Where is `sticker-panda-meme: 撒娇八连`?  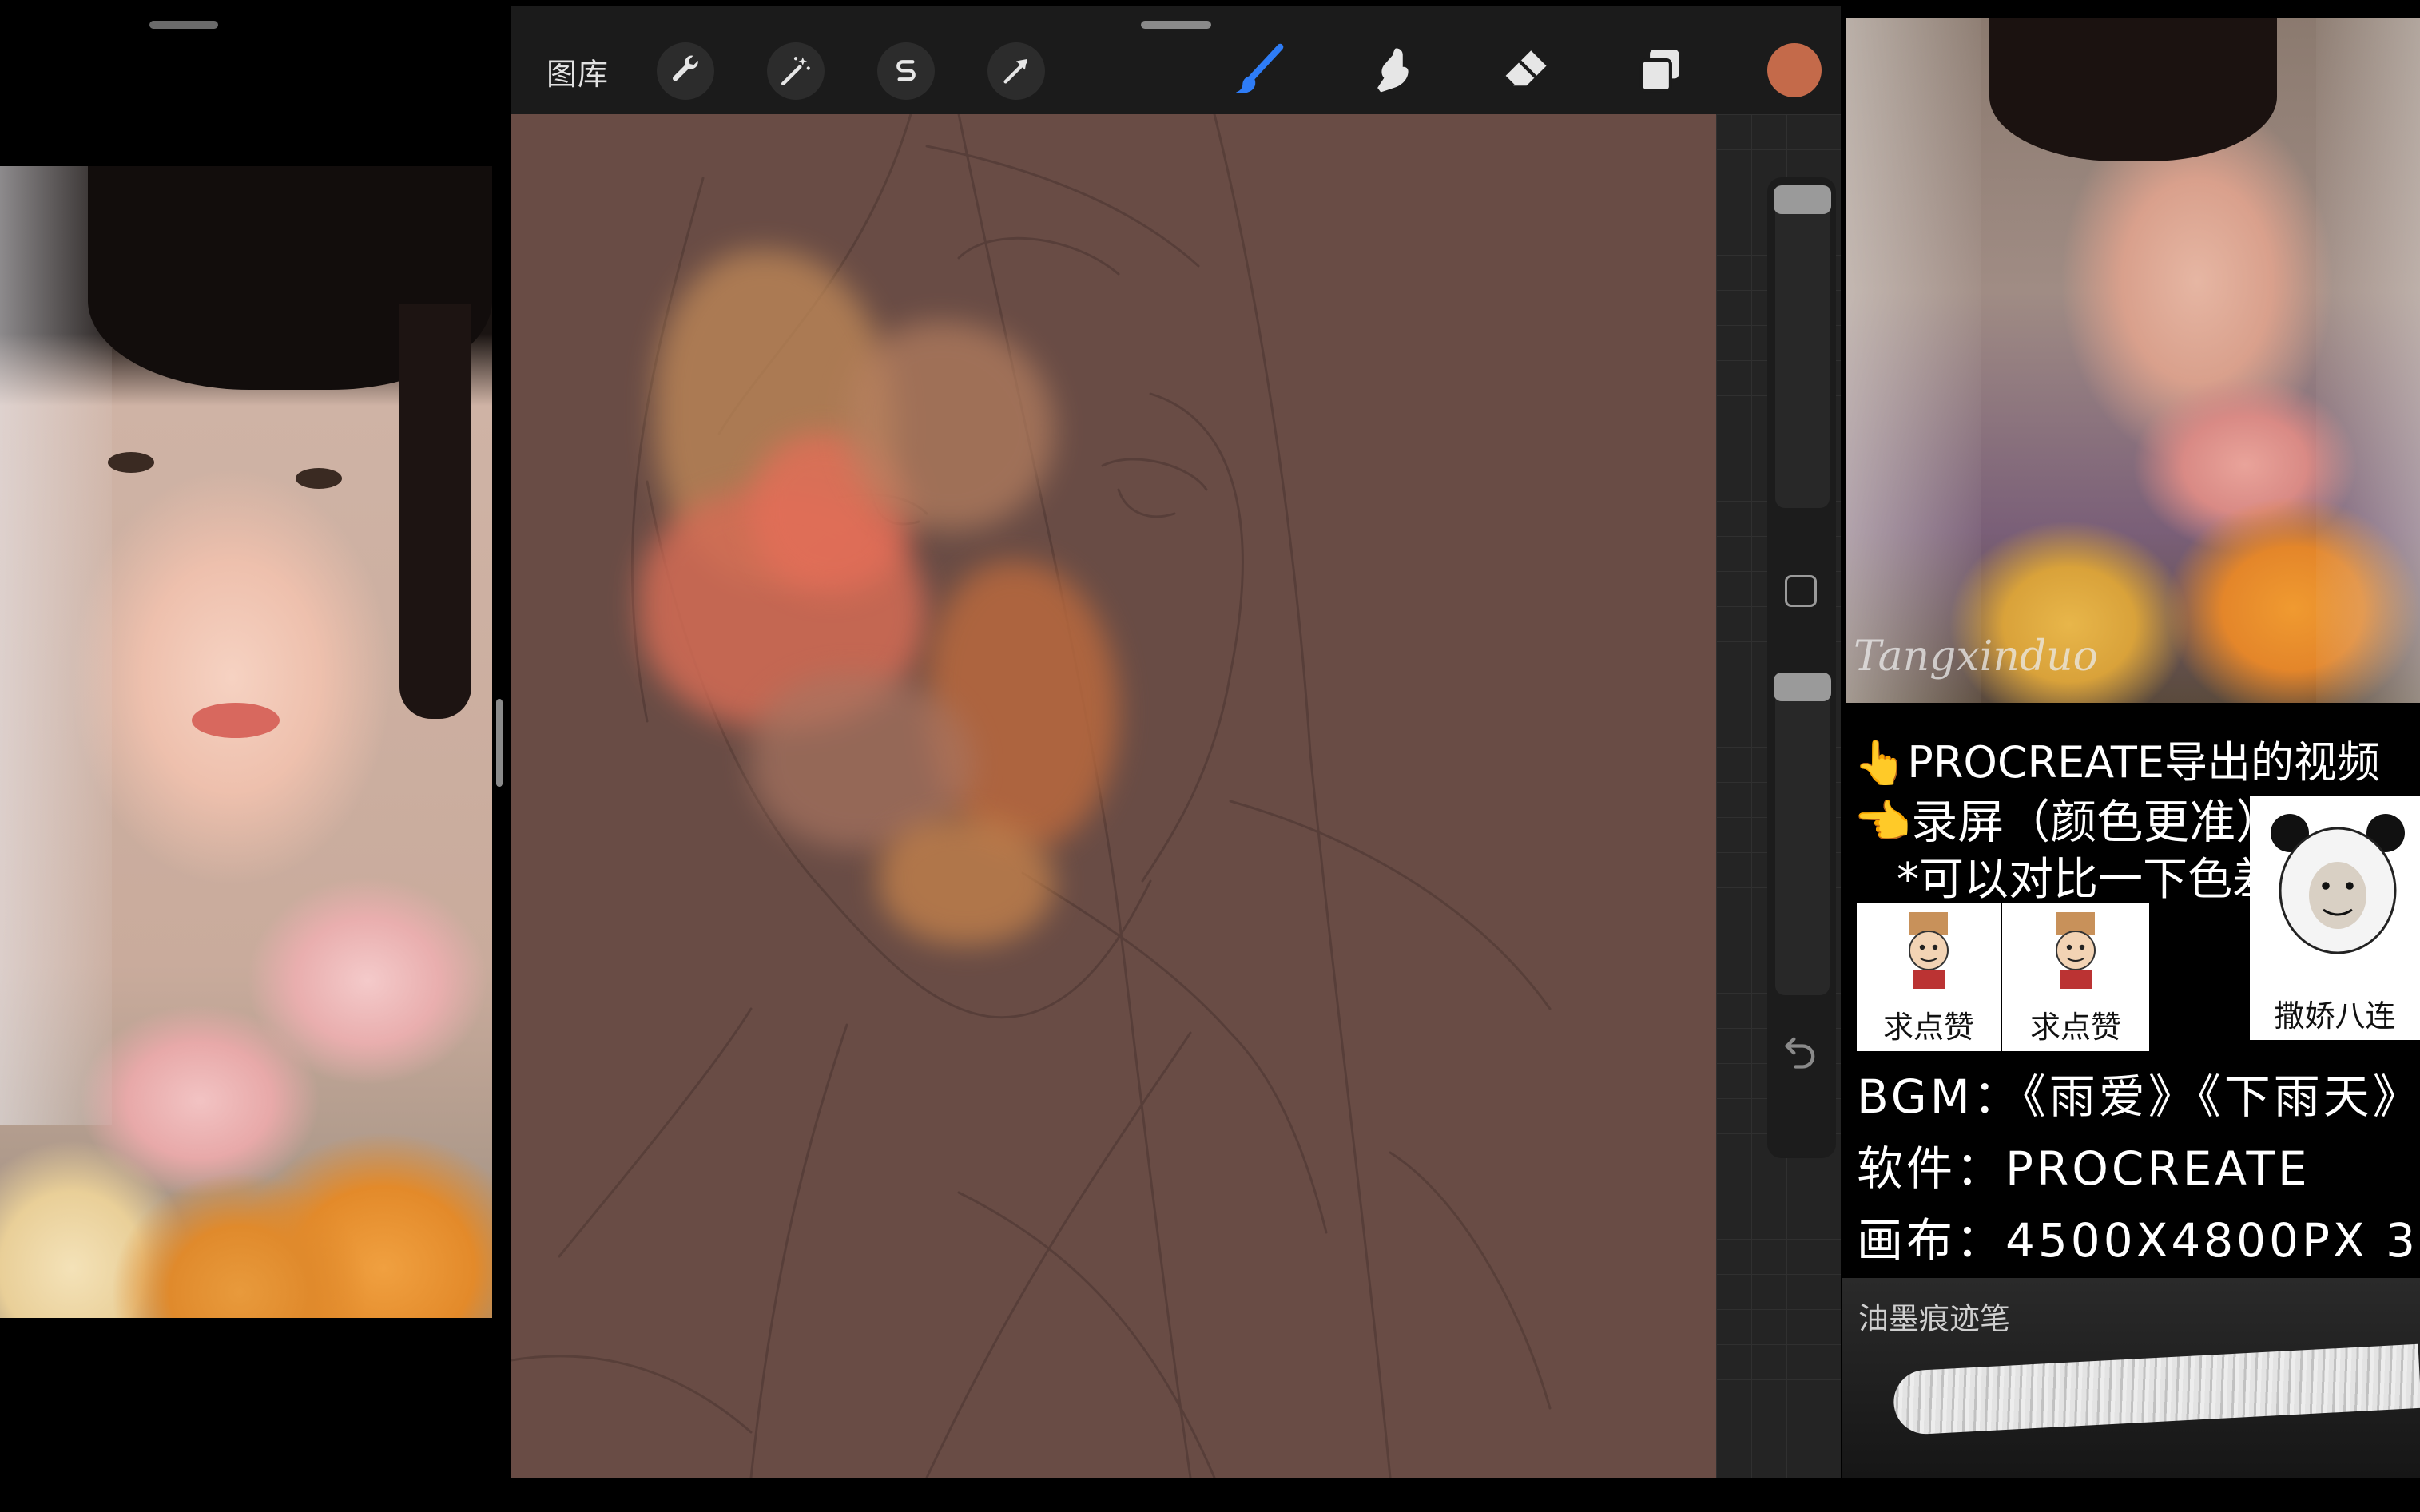
sticker-panda-meme: 撒娇八连 is located at coordinates (2335, 918).